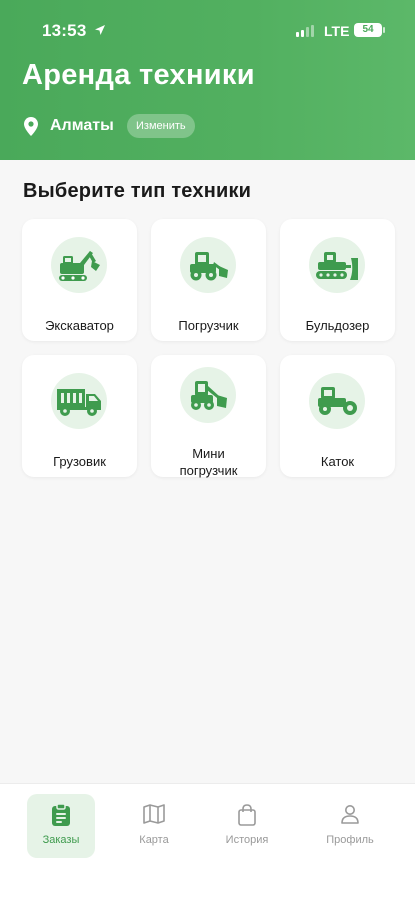  I want to click on excavator-icon, so click(79, 266).